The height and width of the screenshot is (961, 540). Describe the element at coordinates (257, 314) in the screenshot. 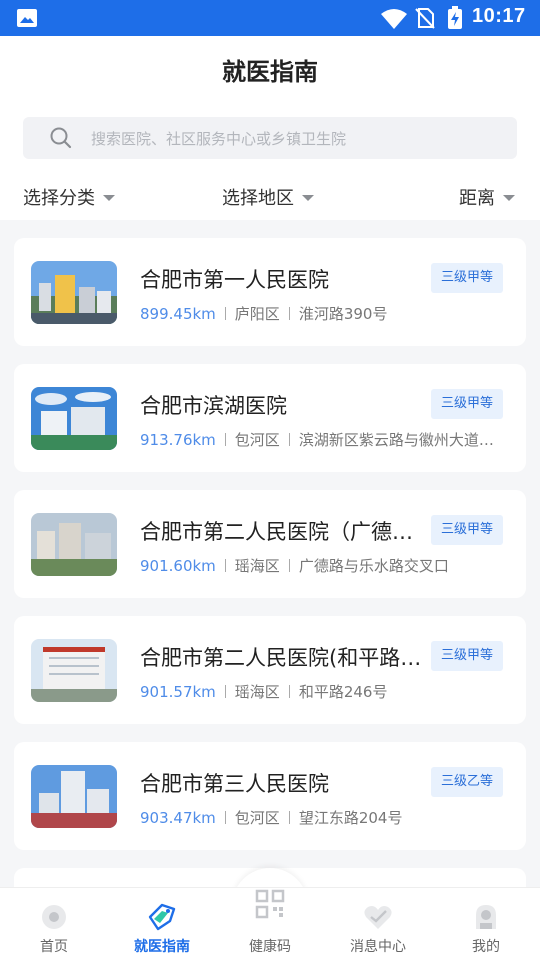

I see `hospital-district: 庐阳区` at that location.